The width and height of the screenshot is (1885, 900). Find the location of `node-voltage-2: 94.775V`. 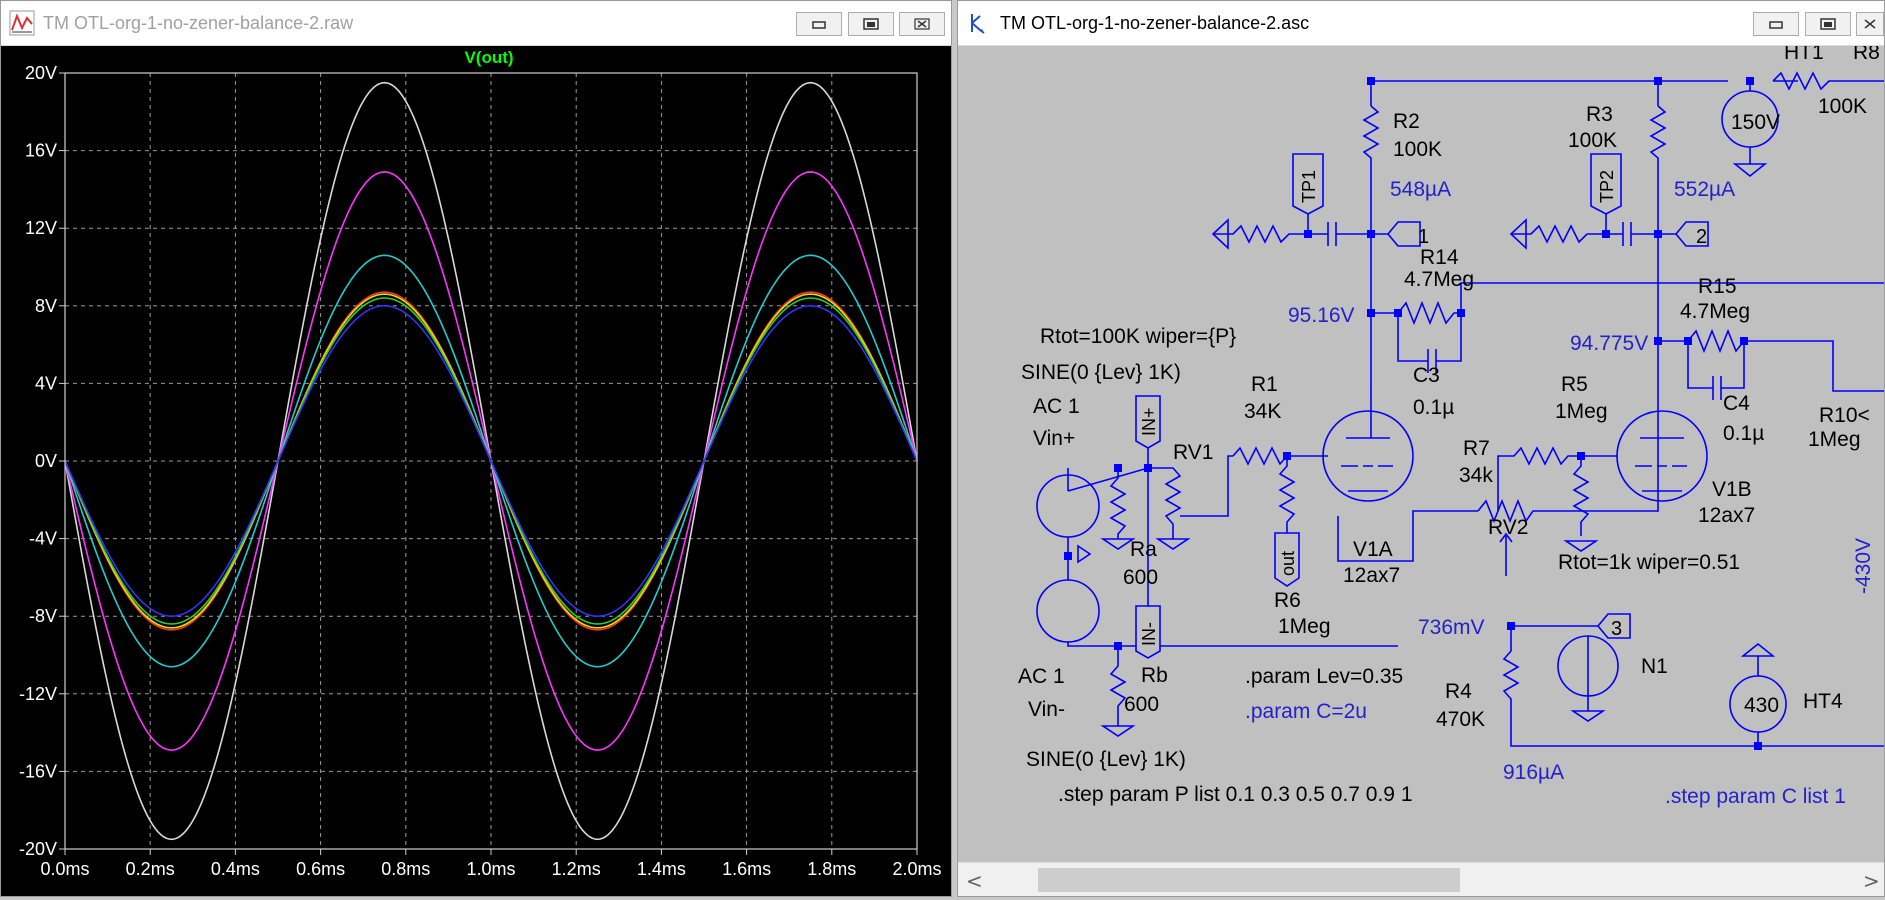

node-voltage-2: 94.775V is located at coordinates (1609, 343).